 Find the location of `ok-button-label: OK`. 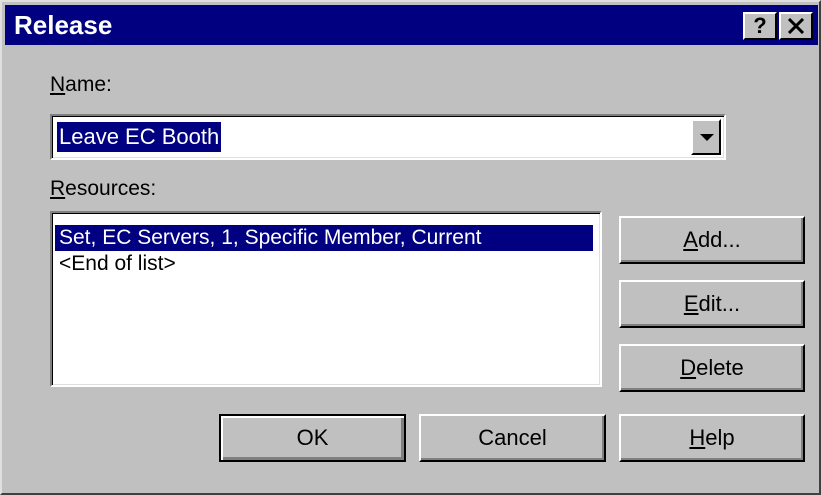

ok-button-label: OK is located at coordinates (312, 437).